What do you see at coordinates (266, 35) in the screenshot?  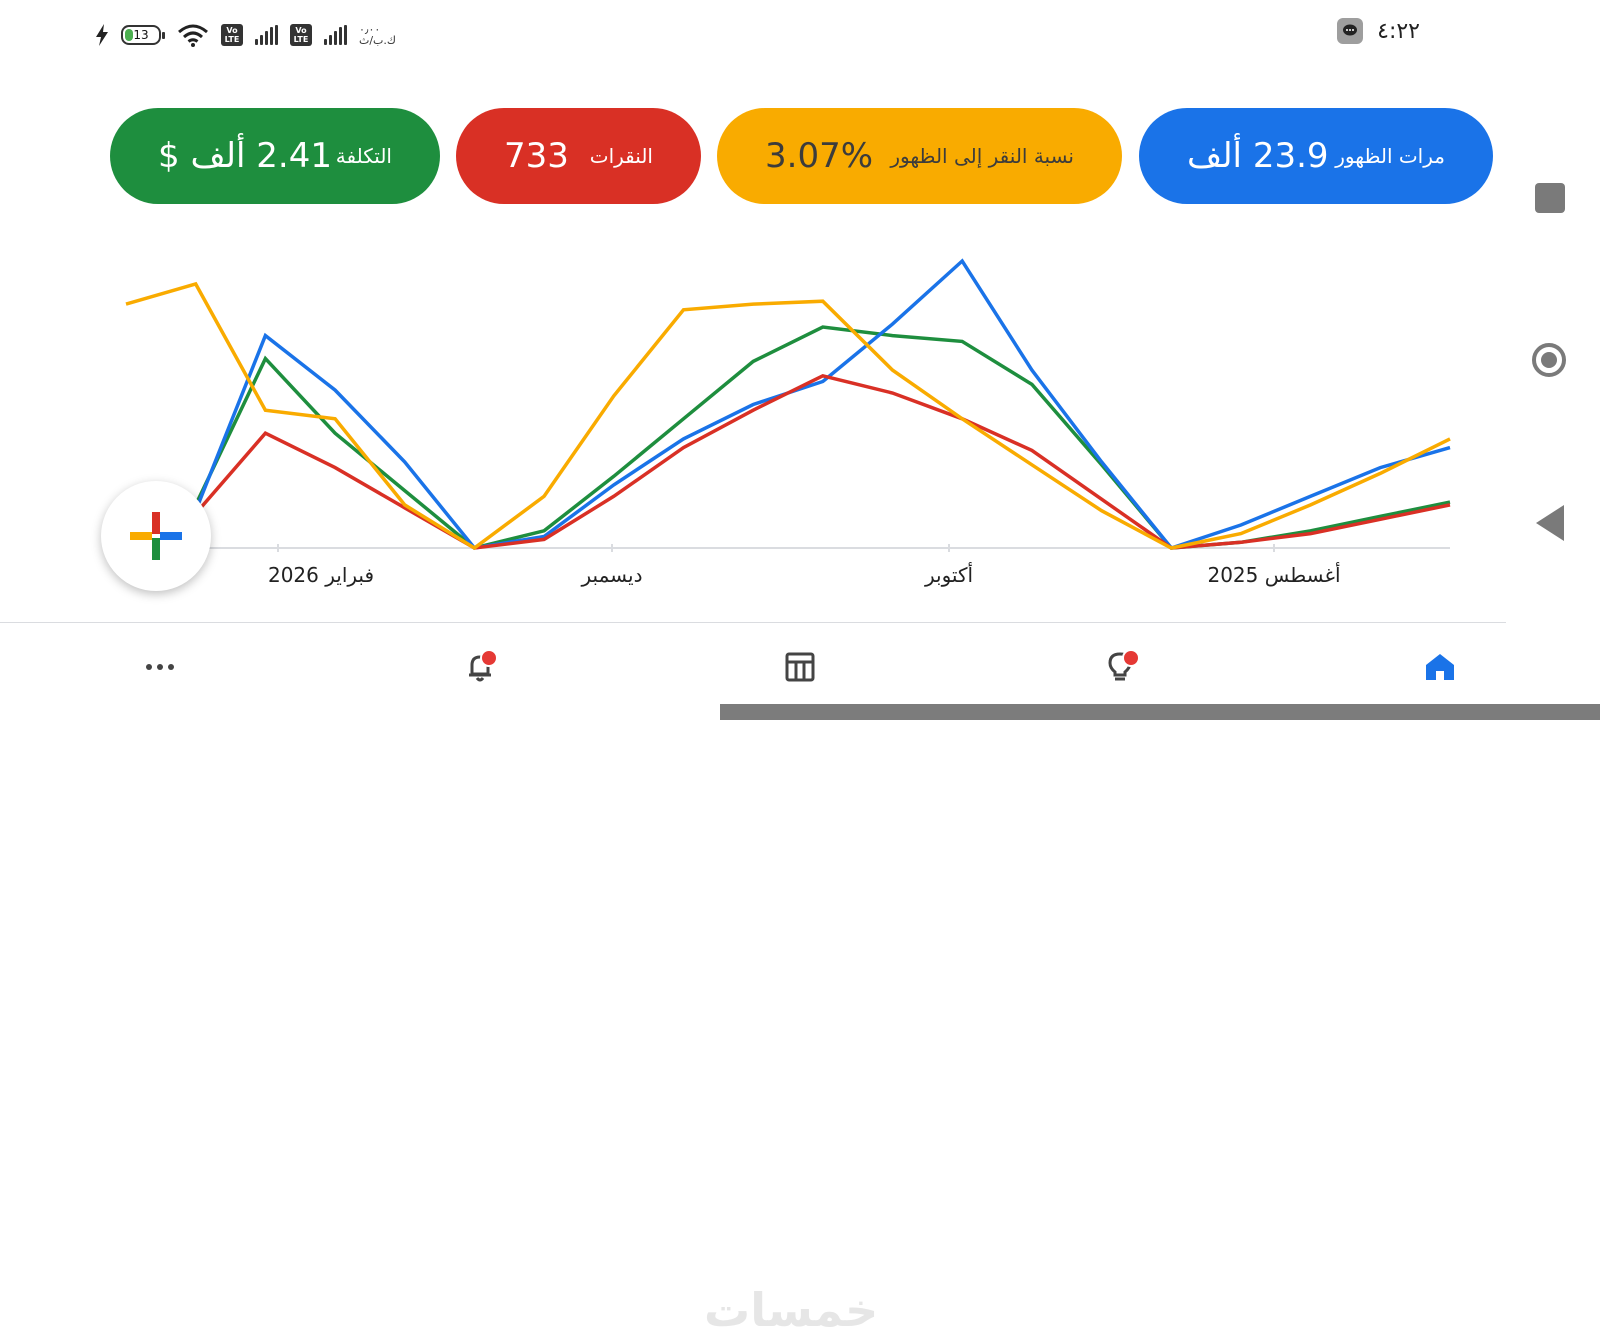 I see `signal-icon` at bounding box center [266, 35].